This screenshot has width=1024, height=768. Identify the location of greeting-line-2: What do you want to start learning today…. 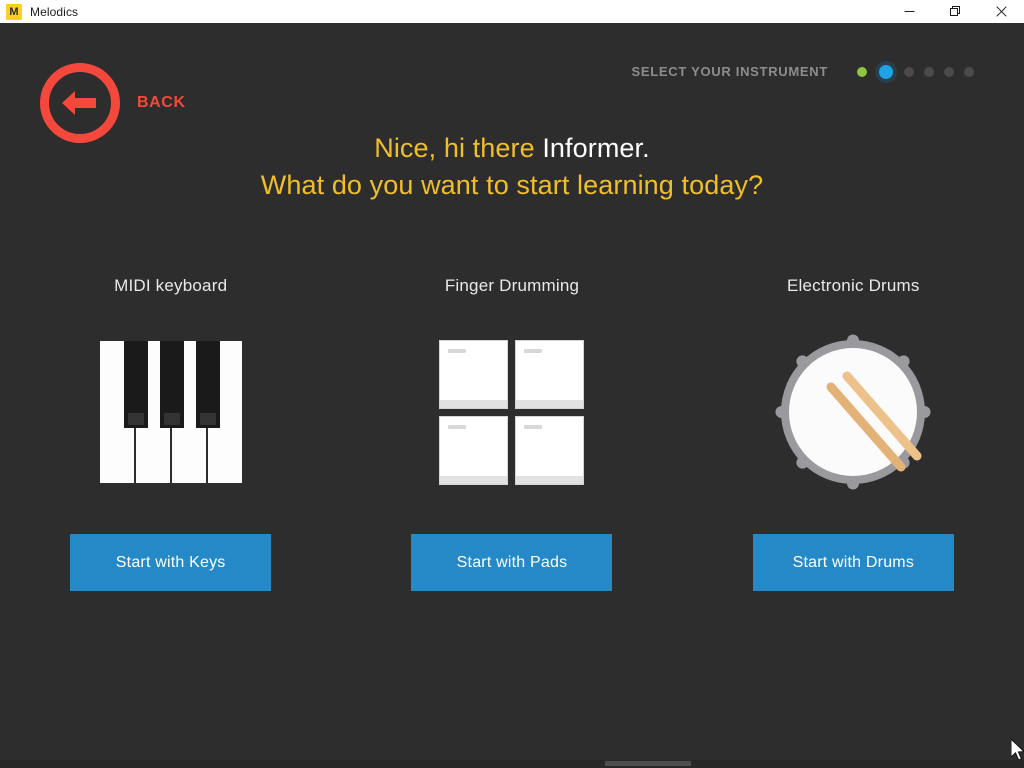
(512, 185).